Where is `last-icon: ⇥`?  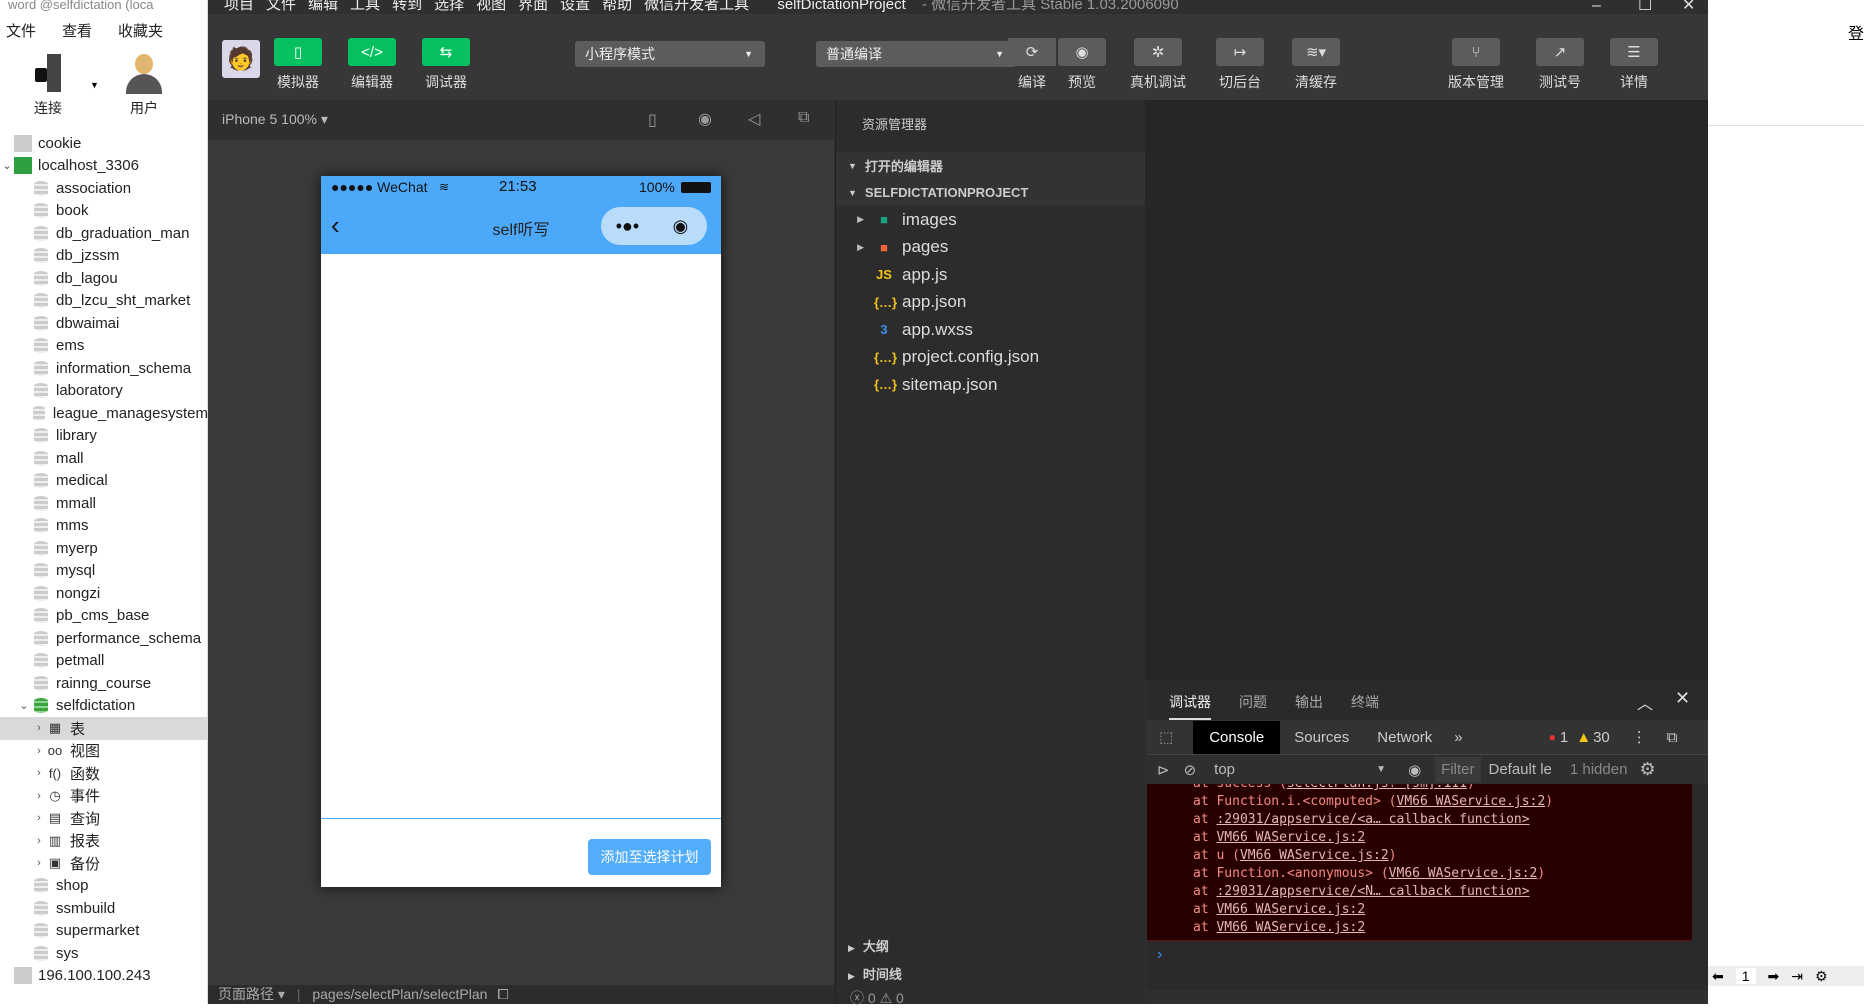
last-icon: ⇥ is located at coordinates (1797, 976).